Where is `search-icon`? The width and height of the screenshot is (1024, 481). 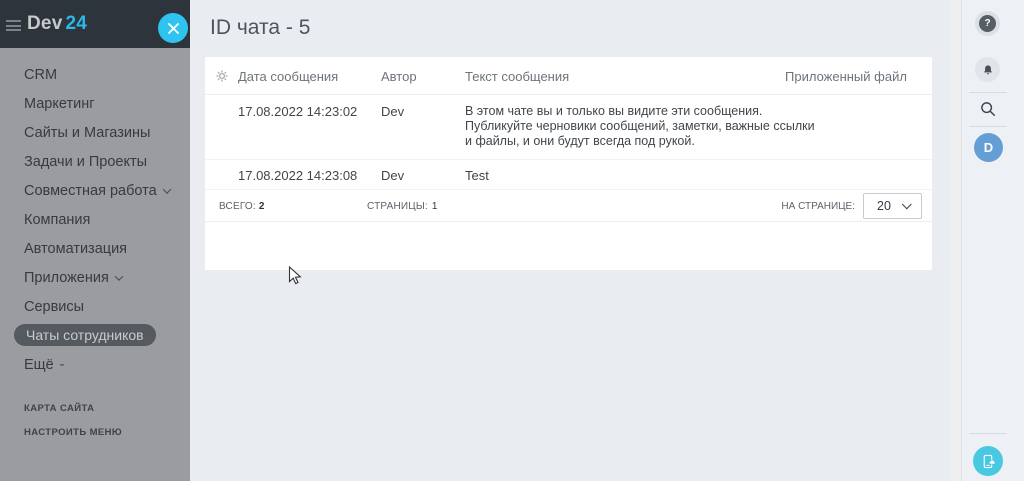 search-icon is located at coordinates (988, 109).